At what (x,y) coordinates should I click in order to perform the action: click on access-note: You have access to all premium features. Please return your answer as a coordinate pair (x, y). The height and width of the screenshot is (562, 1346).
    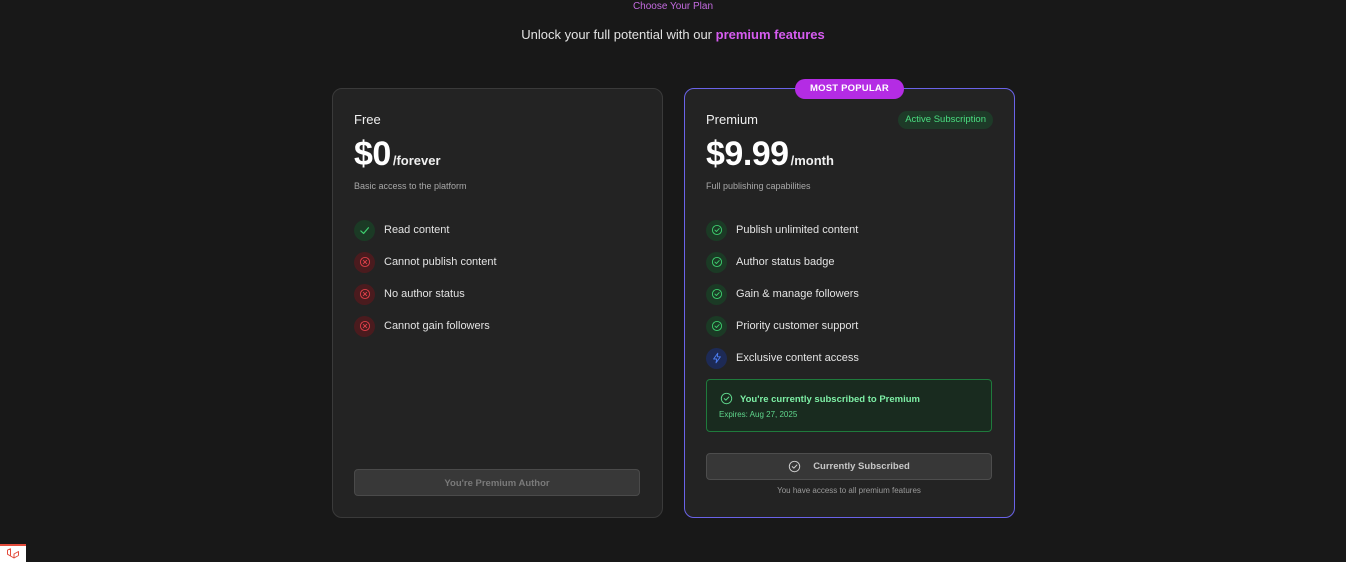
    Looking at the image, I should click on (849, 490).